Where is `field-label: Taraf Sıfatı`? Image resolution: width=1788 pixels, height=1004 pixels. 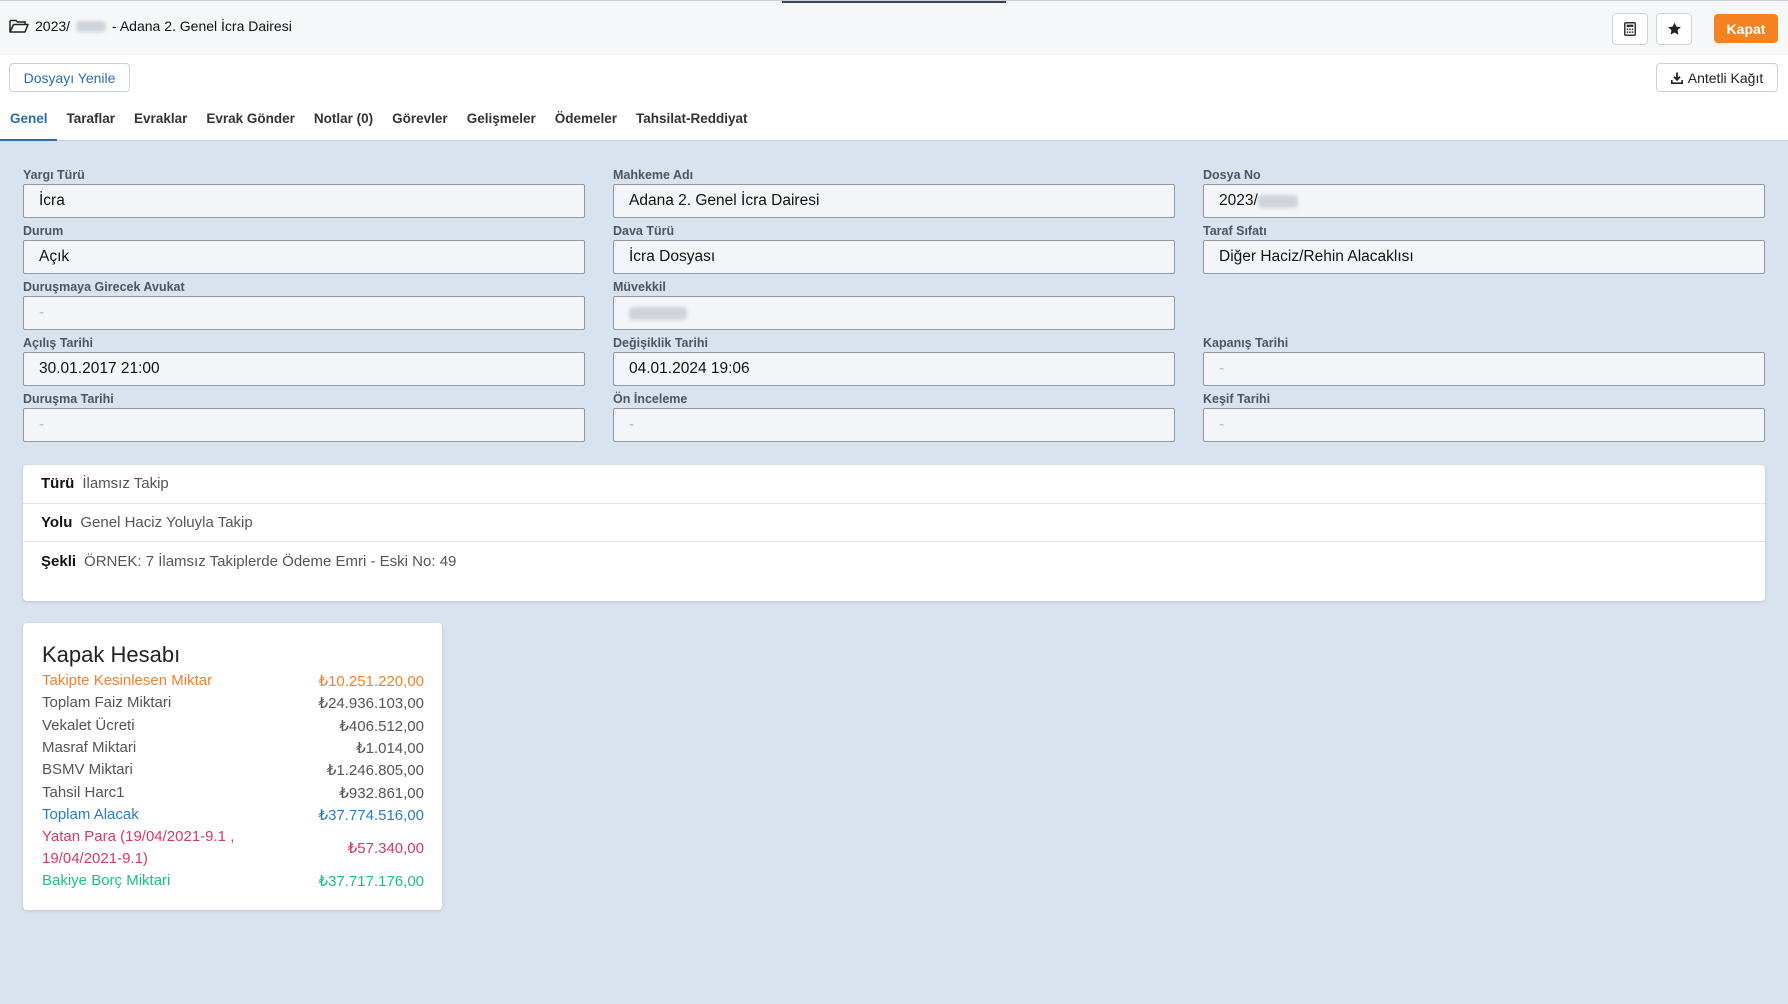
field-label: Taraf Sıfatı is located at coordinates (1235, 231).